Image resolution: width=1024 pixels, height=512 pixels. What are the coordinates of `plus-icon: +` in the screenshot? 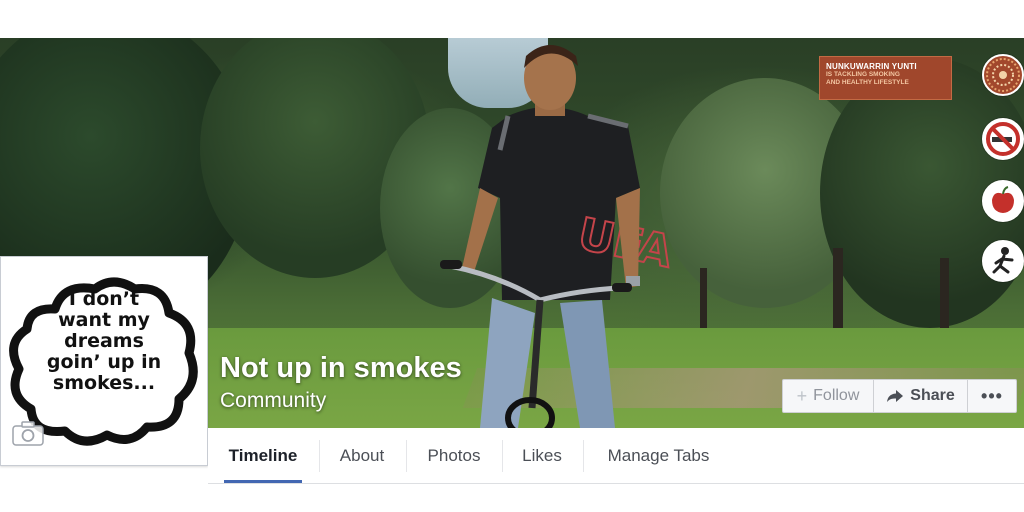 It's located at (802, 395).